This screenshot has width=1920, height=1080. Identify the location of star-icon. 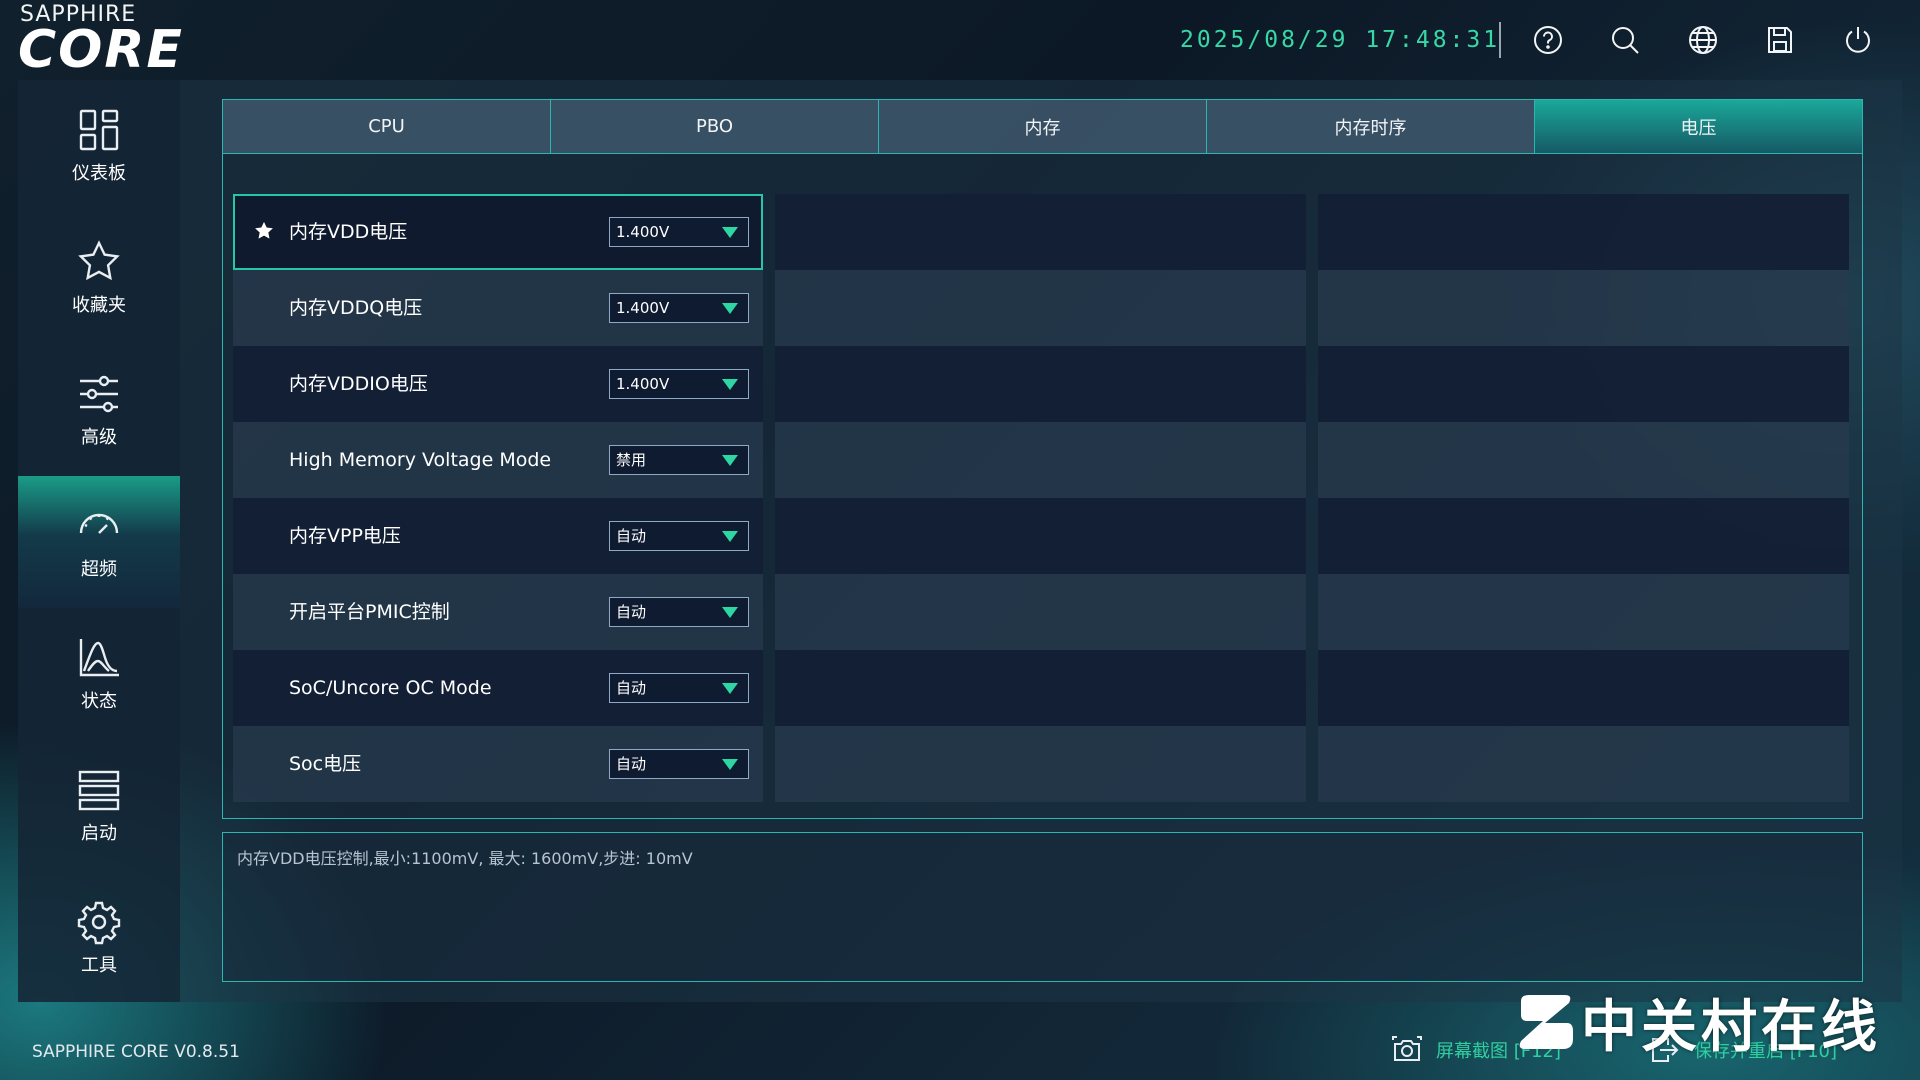
(99, 260).